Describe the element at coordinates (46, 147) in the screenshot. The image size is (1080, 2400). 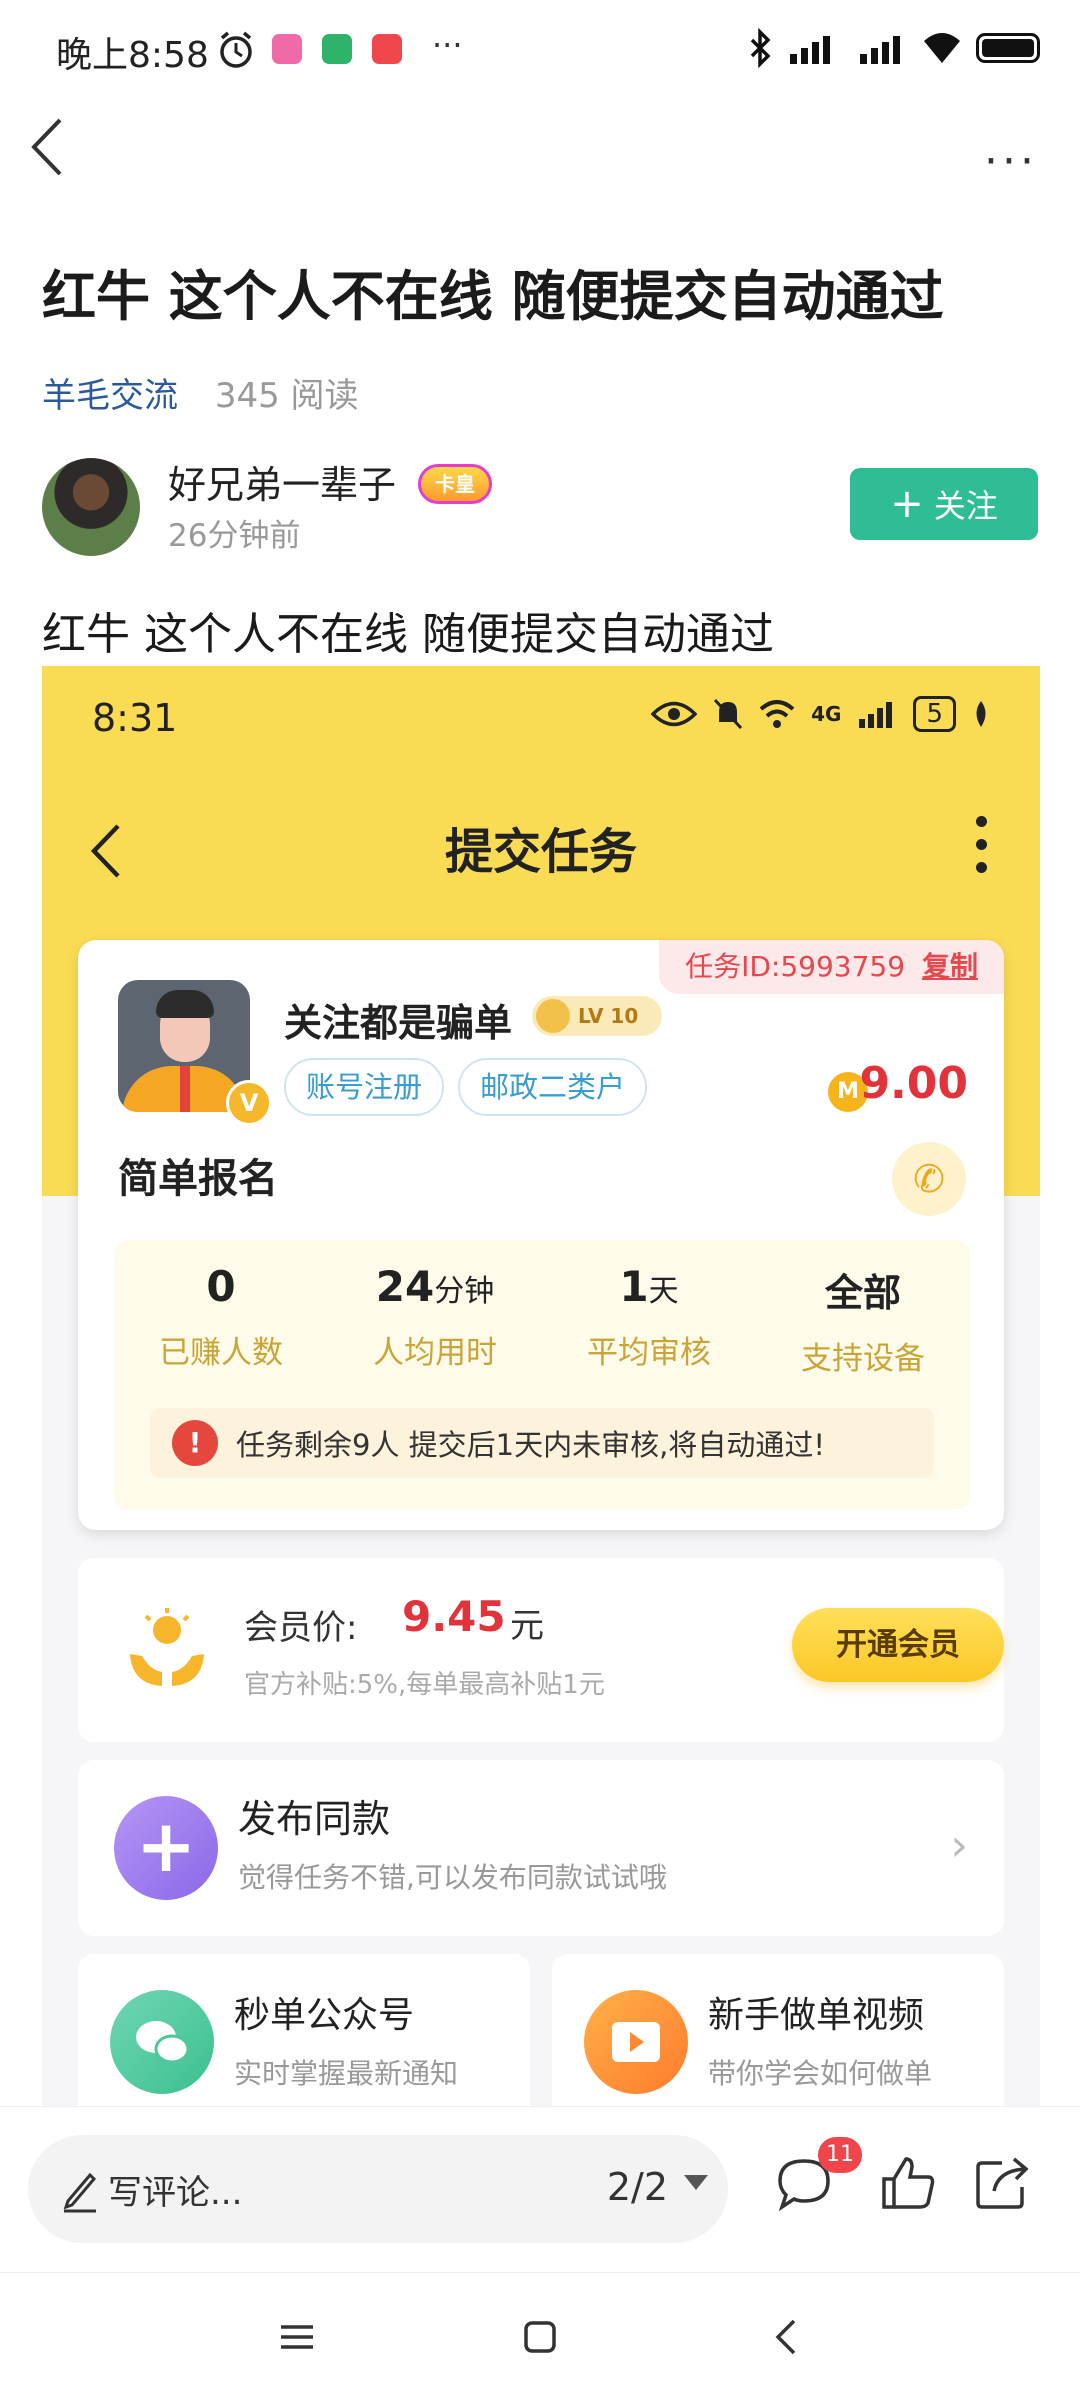
I see `back-button` at that location.